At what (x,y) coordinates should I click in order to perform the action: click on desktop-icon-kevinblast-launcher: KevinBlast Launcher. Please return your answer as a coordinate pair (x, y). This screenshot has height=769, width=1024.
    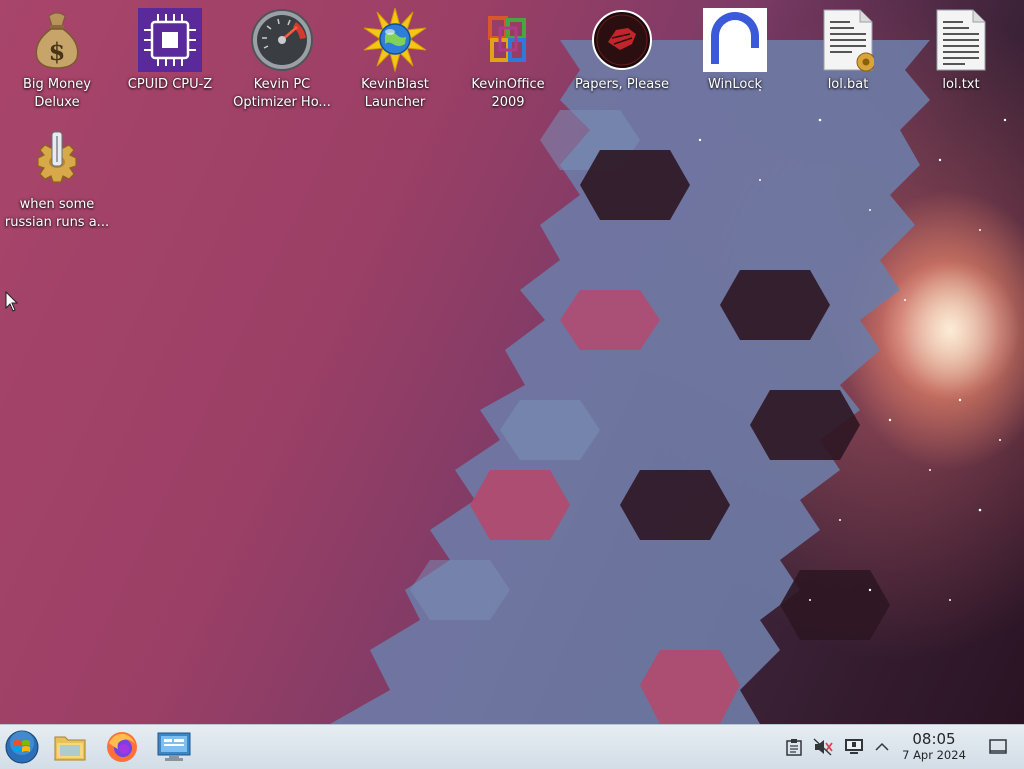
    Looking at the image, I should click on (395, 60).